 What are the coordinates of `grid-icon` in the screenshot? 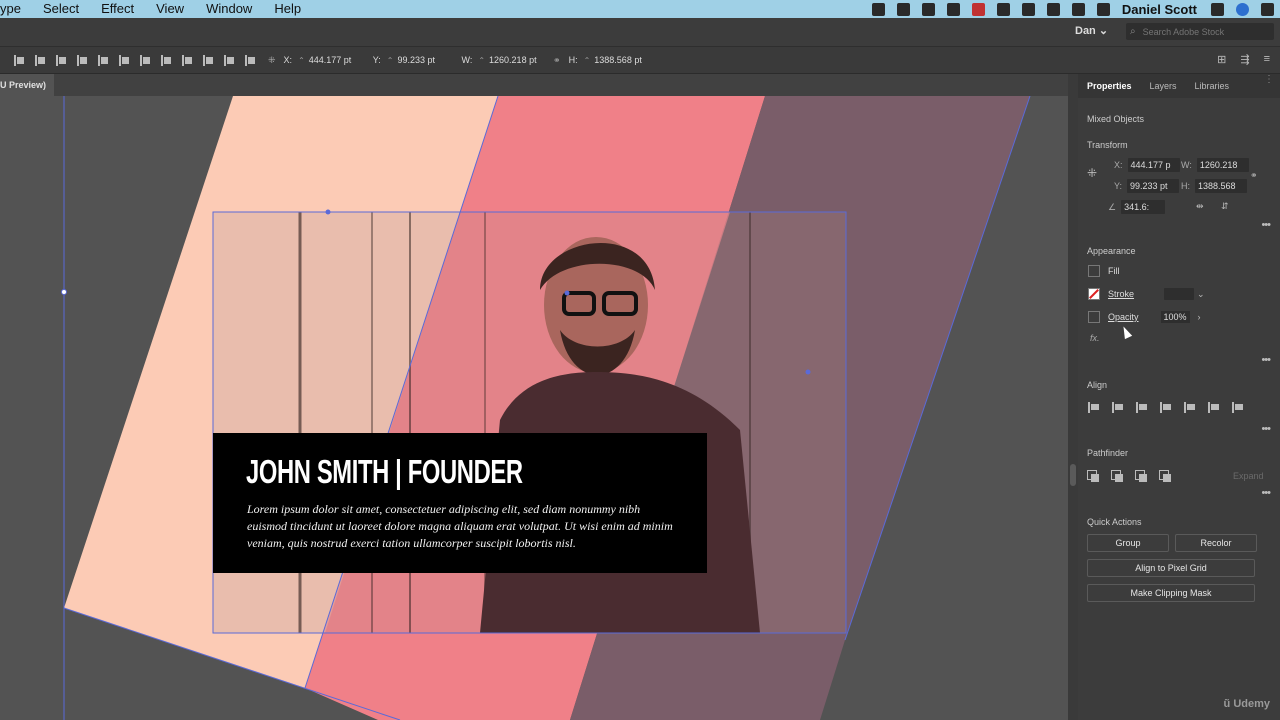 It's located at (1053, 9).